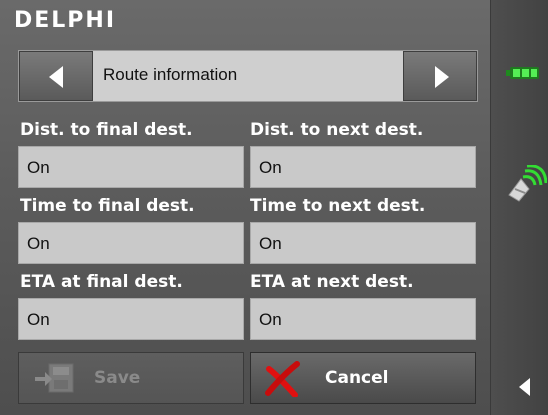  Describe the element at coordinates (337, 130) in the screenshot. I see `dist-next-label: Dist. to next dest.` at that location.